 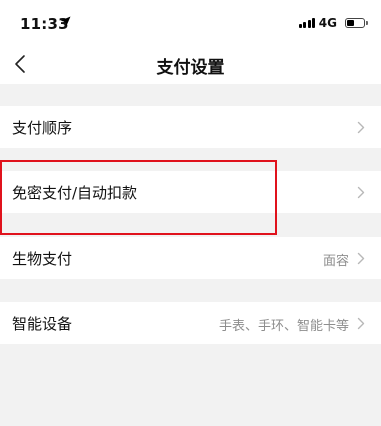 I want to click on settings-item-password-free-payment: 免密支付/自动扣款, so click(x=190, y=192).